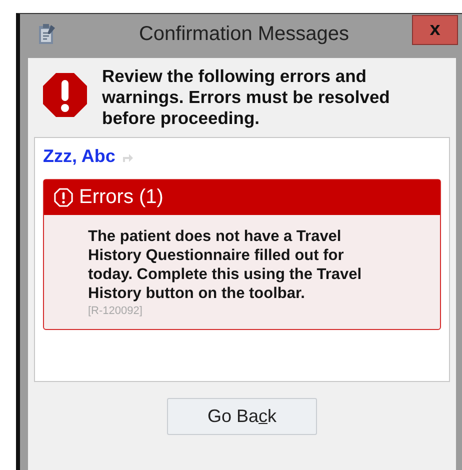  I want to click on close-button: x, so click(435, 30).